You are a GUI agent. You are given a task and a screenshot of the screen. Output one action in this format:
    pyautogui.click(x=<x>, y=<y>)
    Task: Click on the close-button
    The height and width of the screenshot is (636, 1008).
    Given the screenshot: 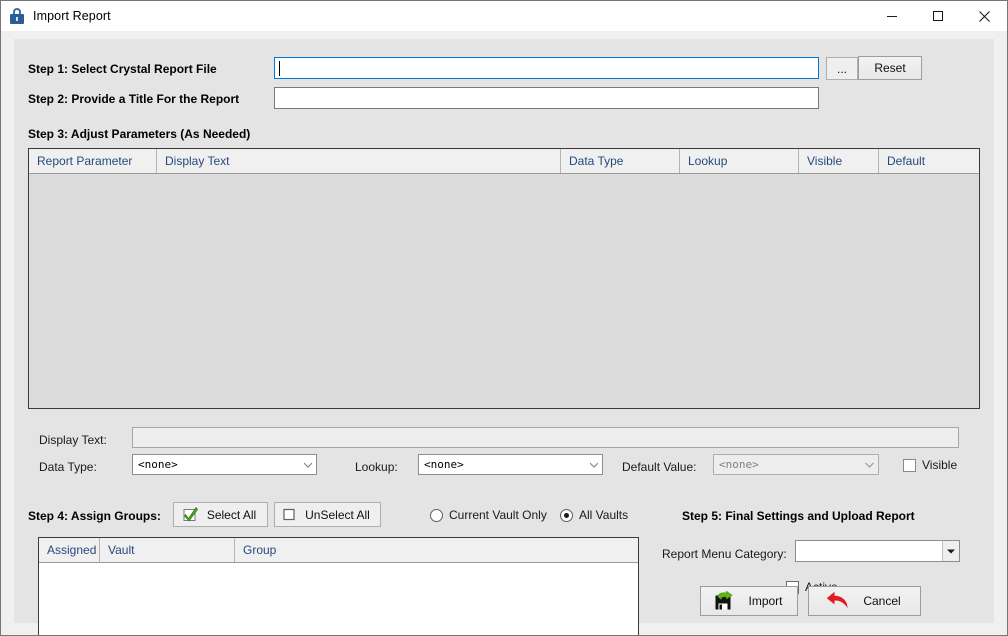 What is the action you would take?
    pyautogui.click(x=984, y=16)
    